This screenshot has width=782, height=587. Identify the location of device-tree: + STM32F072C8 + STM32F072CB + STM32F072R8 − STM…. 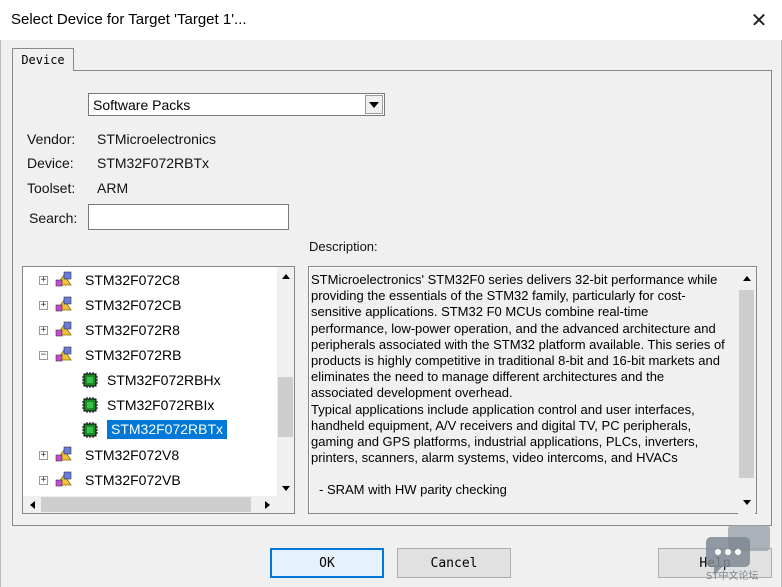
(158, 390).